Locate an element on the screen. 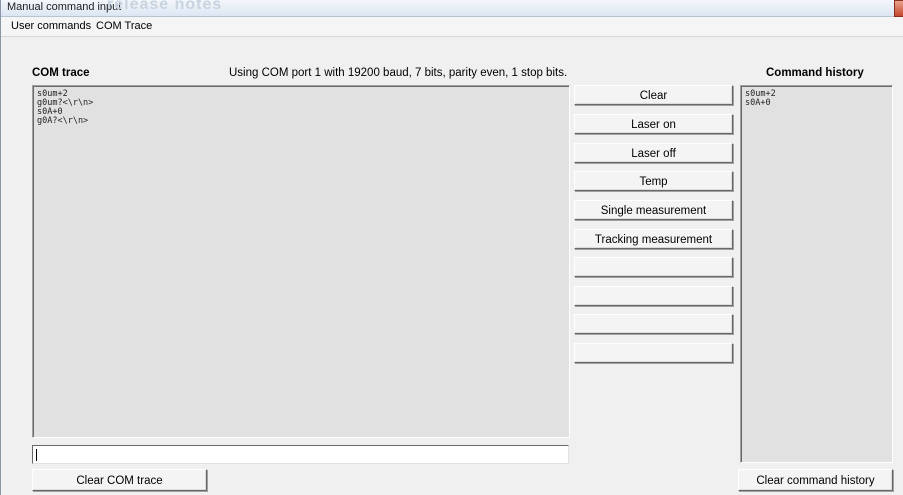 This screenshot has height=495, width=903. log-line: s0um+2 is located at coordinates (52, 94).